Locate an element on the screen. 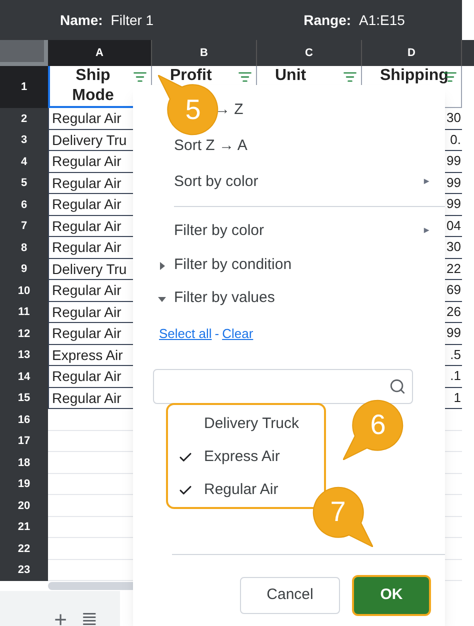 Image resolution: width=474 pixels, height=626 pixels. cancel-button: Cancel is located at coordinates (290, 595).